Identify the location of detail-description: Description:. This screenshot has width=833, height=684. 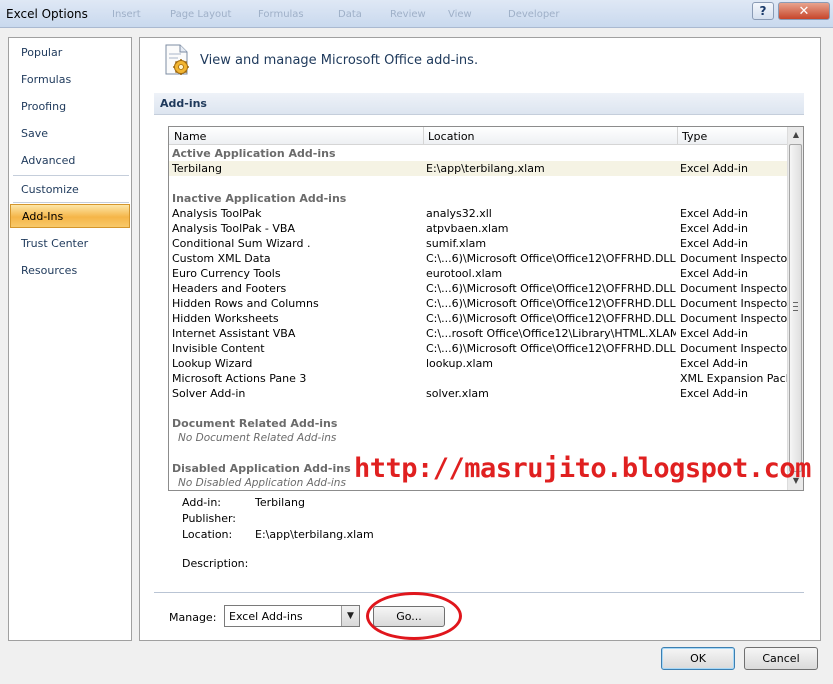
(215, 563).